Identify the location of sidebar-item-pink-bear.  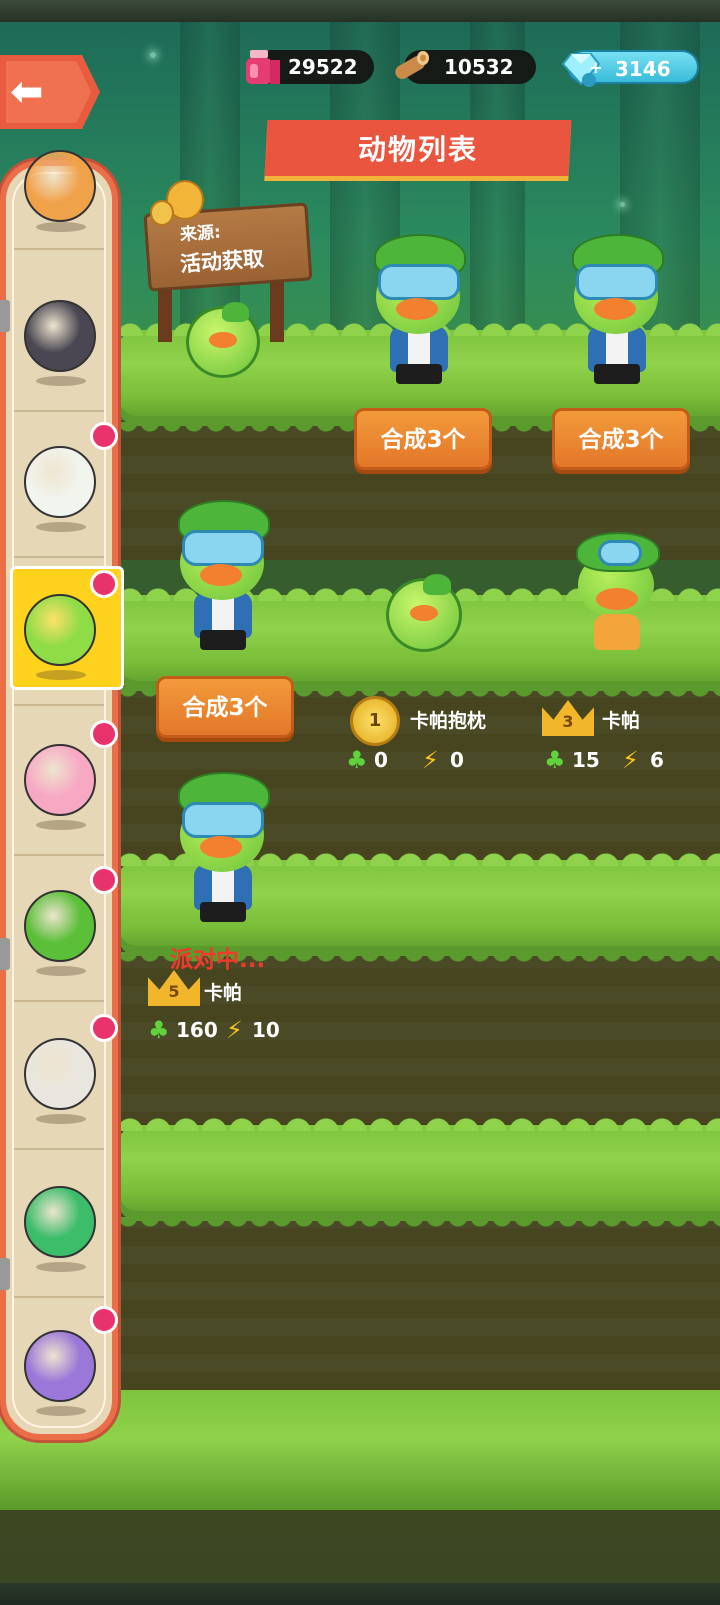
(66, 786).